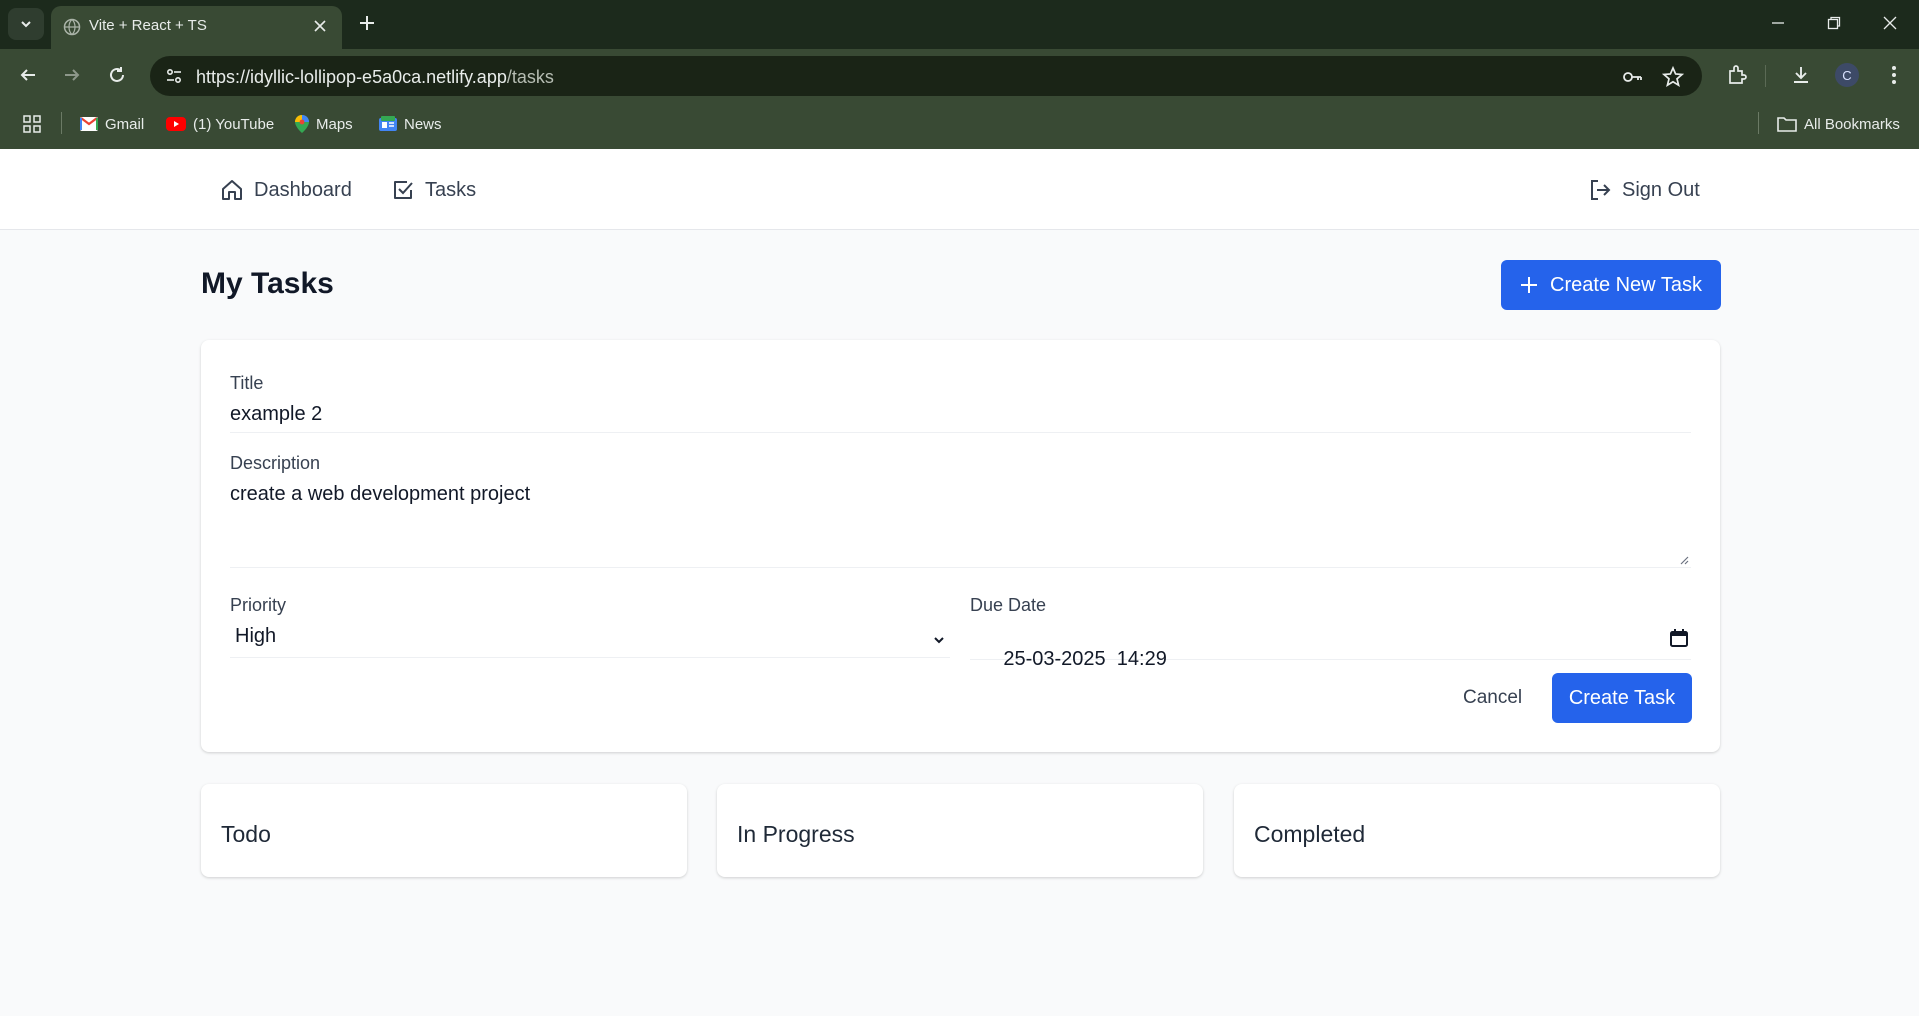  I want to click on folder-icon, so click(1787, 124).